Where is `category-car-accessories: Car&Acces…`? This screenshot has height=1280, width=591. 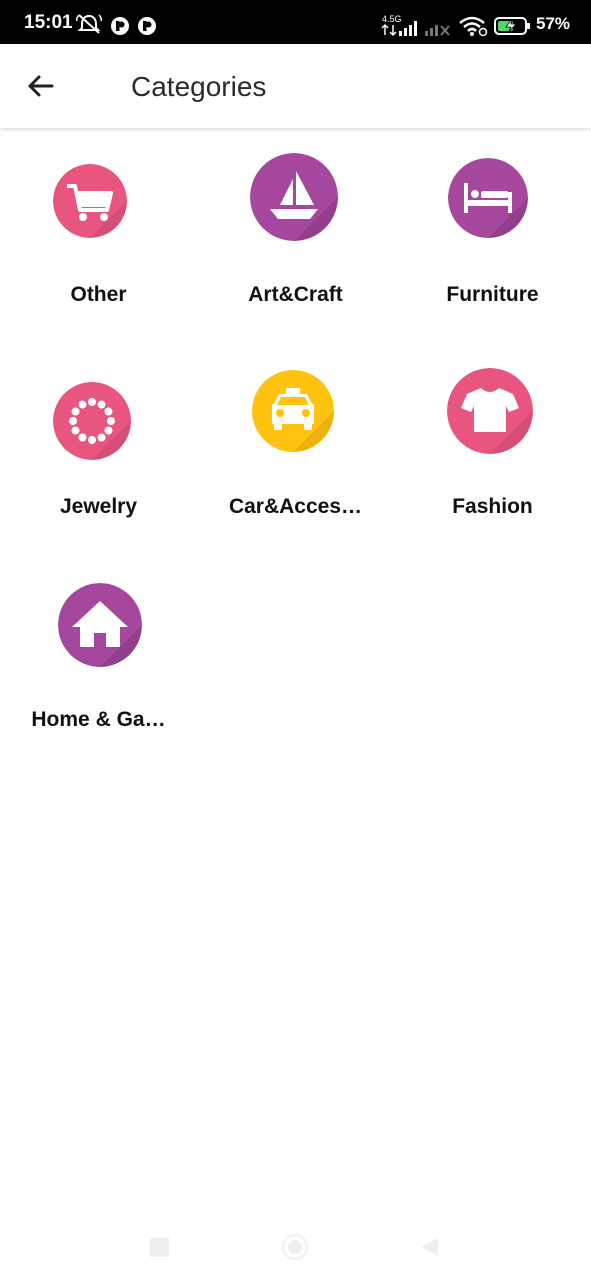 category-car-accessories: Car&Acces… is located at coordinates (295, 462).